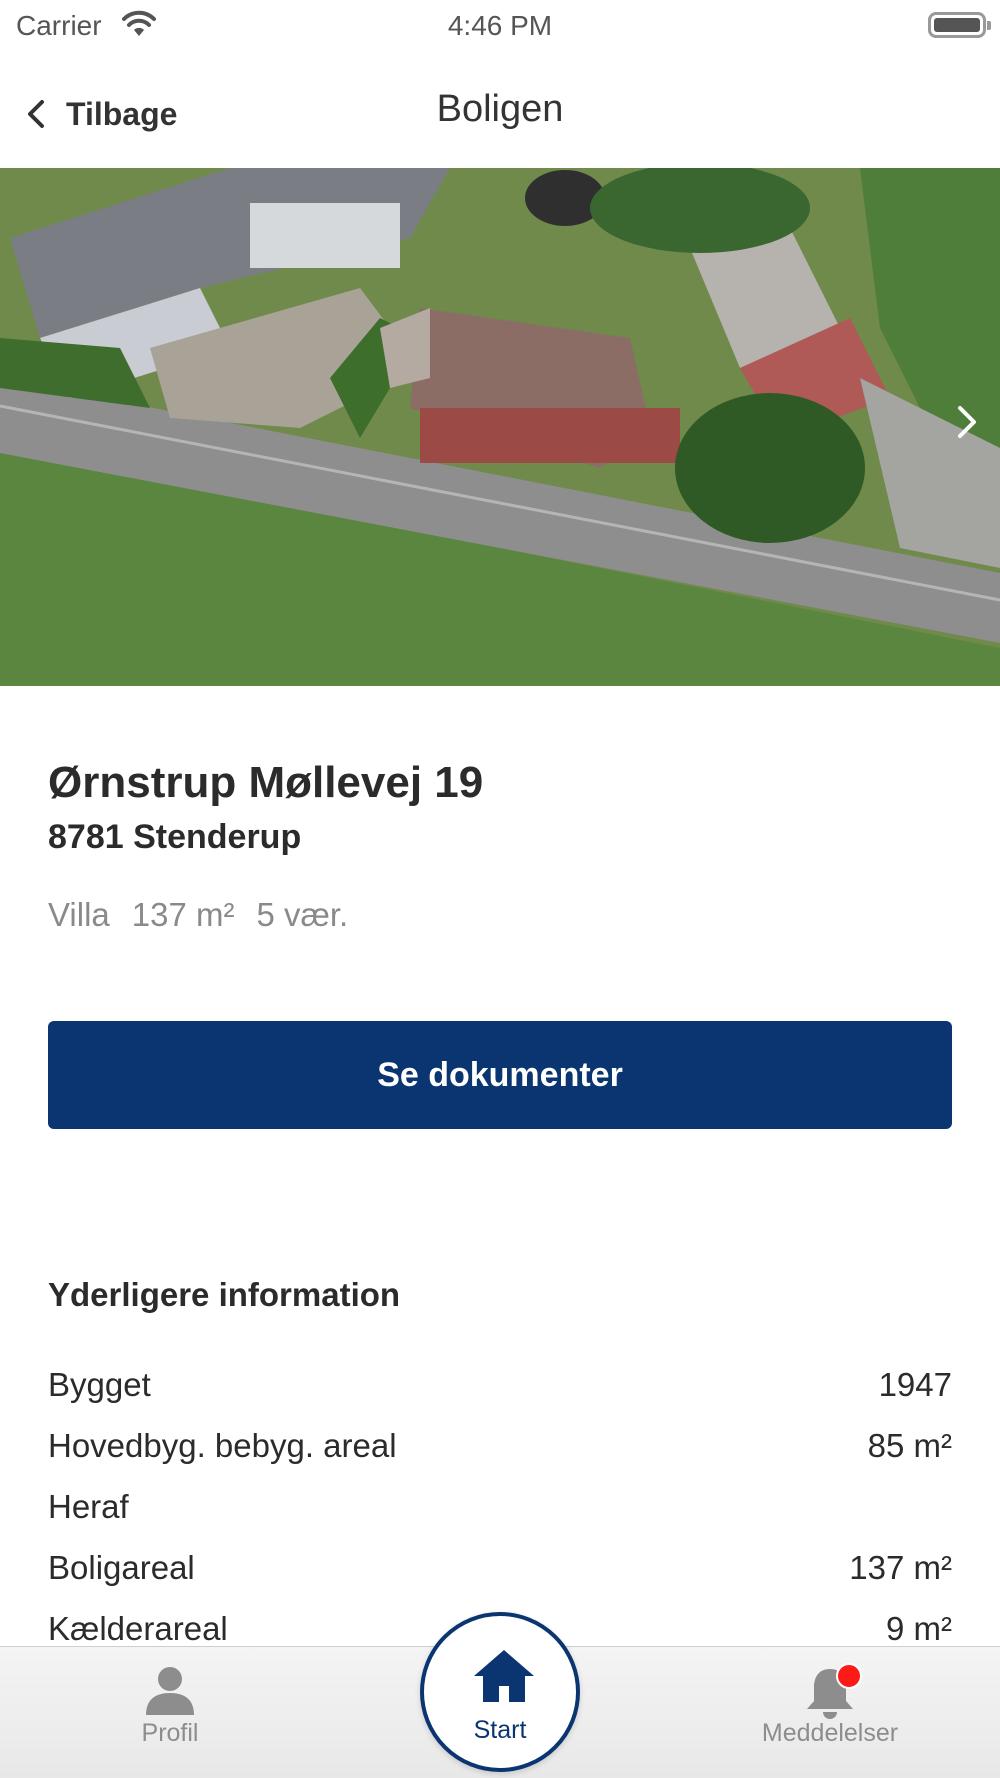 This screenshot has height=1778, width=1000. What do you see at coordinates (266, 782) in the screenshot?
I see `address-street: Ørnstrup Møllevej 19` at bounding box center [266, 782].